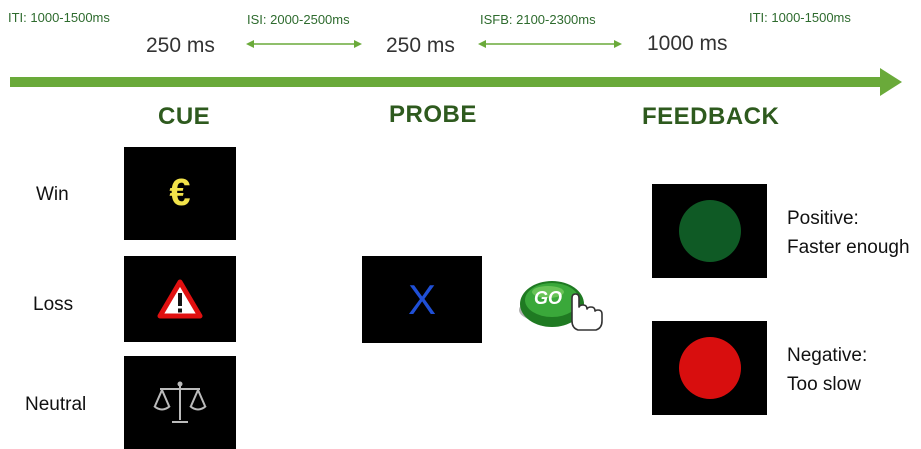 Image resolution: width=921 pixels, height=449 pixels. I want to click on go-button-text: GO, so click(548, 298).